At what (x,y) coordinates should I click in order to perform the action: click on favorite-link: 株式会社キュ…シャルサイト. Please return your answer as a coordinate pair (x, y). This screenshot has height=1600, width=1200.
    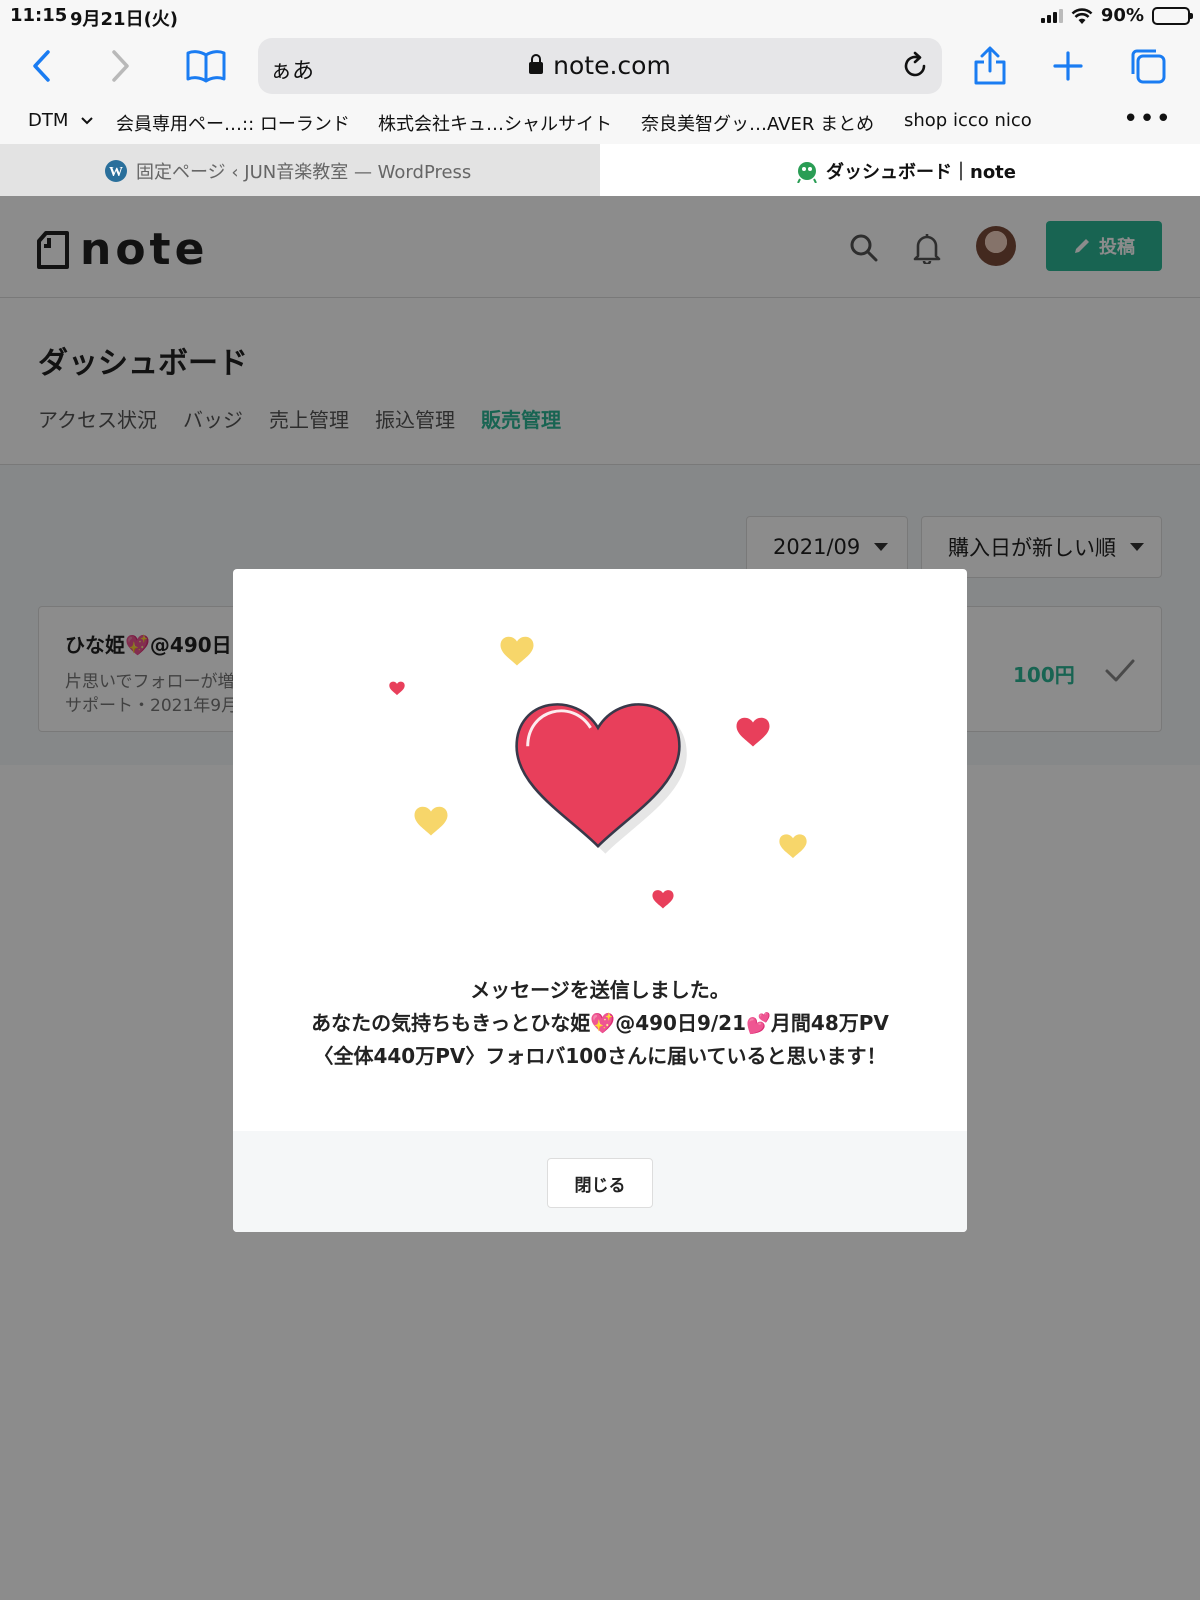
    Looking at the image, I should click on (495, 123).